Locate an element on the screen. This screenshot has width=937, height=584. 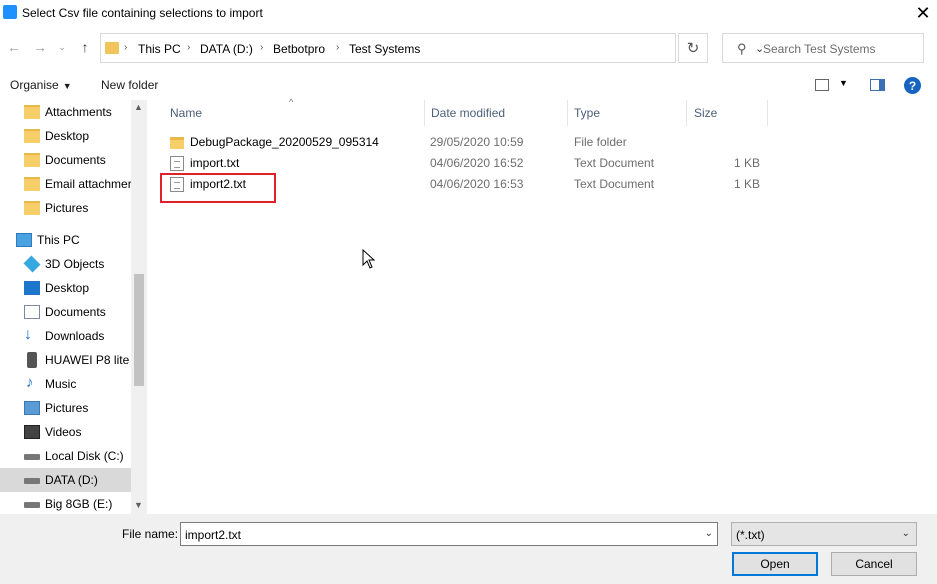
file-date: 04/06/2020 16:52 is located at coordinates (477, 163).